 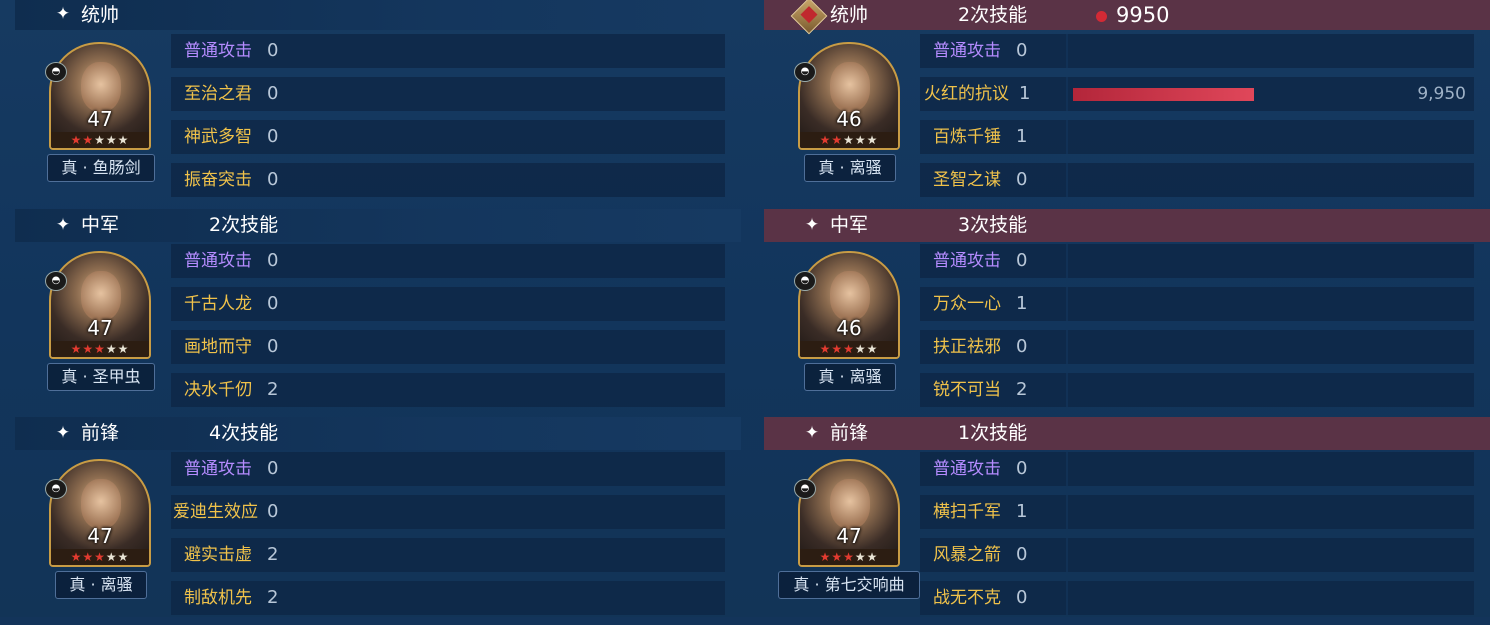 I want to click on skill-row: 避实击虚 2, so click(x=448, y=555).